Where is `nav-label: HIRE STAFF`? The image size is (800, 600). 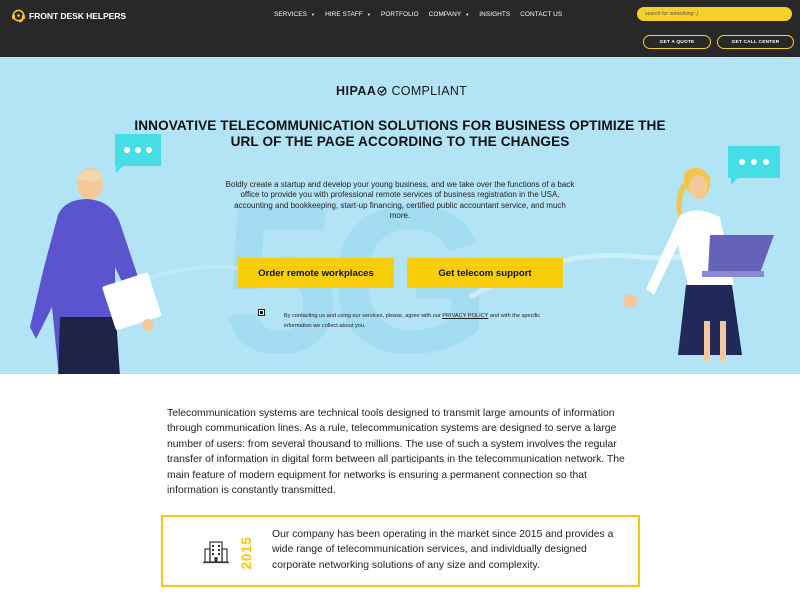
nav-label: HIRE STAFF is located at coordinates (344, 14).